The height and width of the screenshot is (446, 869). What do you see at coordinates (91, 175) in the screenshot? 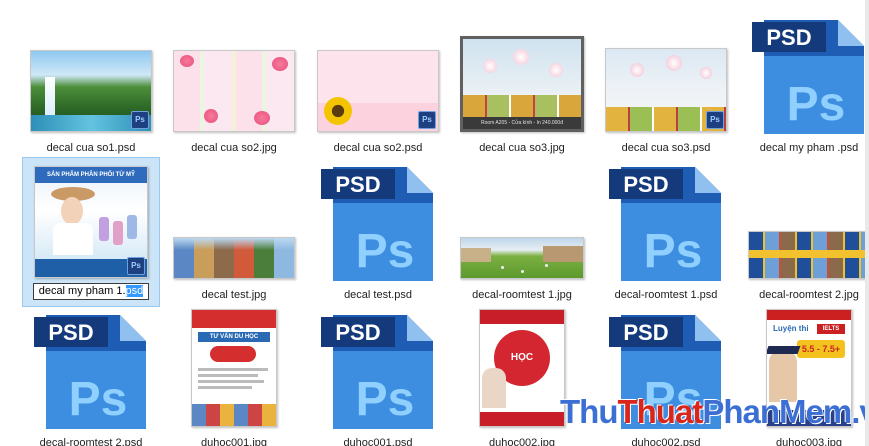
I see `poster-title: SẢN PHẨM PHÂN PHỐI TỪ MỸ` at bounding box center [91, 175].